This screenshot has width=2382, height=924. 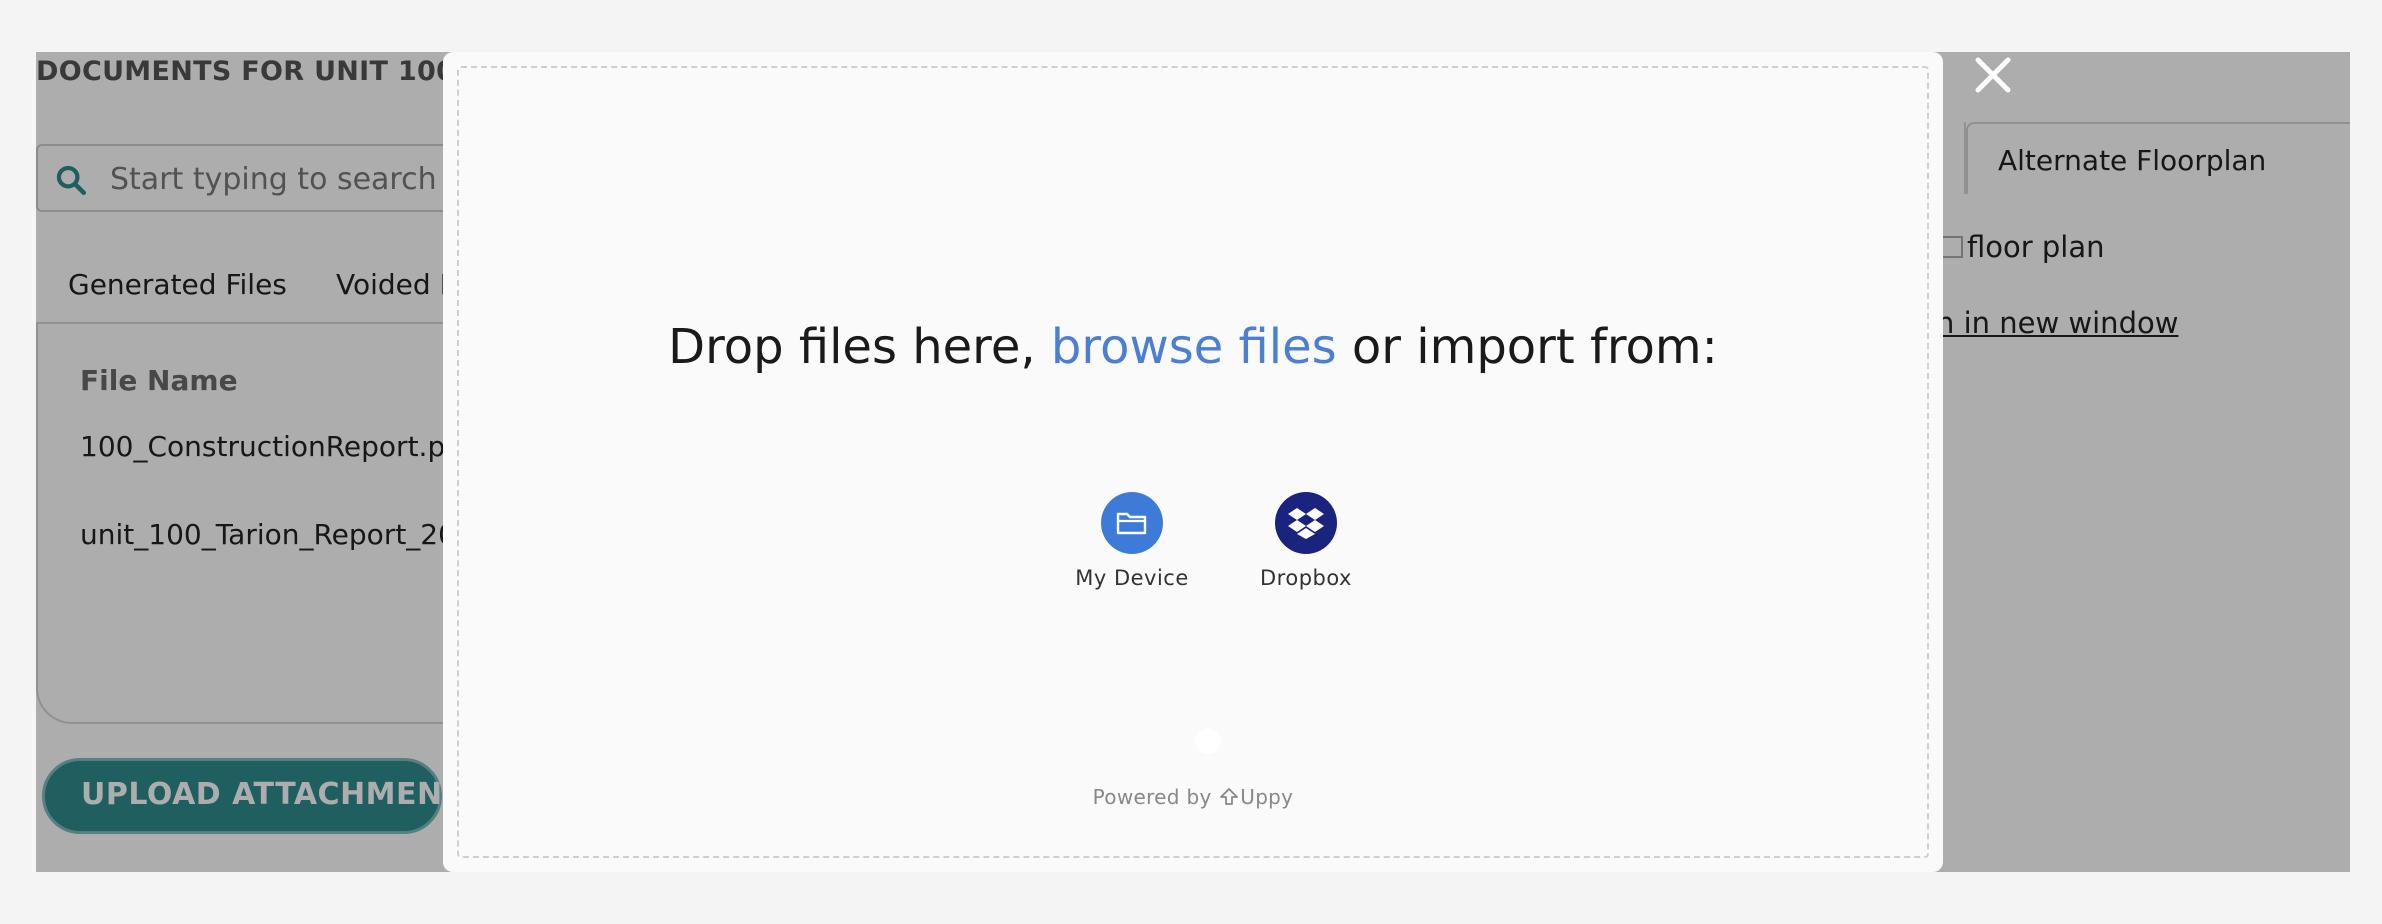 I want to click on drop-text-suffix: or import from:, so click(x=1534, y=347).